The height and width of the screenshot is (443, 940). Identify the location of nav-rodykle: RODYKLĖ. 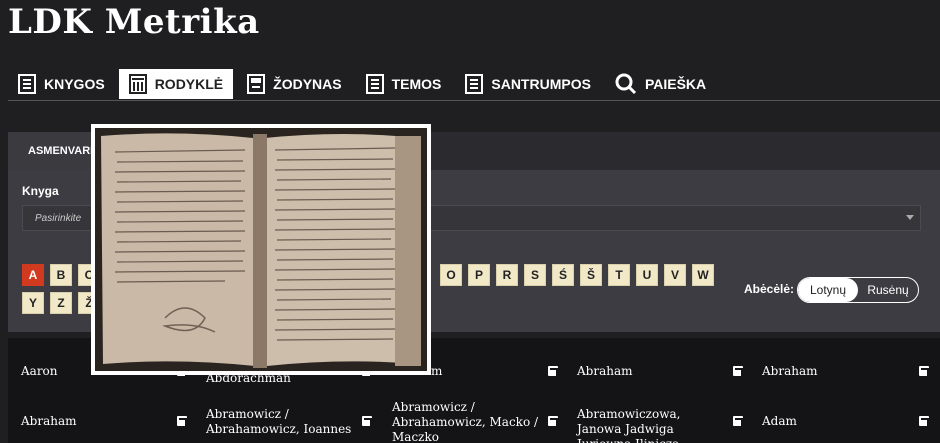
(176, 84).